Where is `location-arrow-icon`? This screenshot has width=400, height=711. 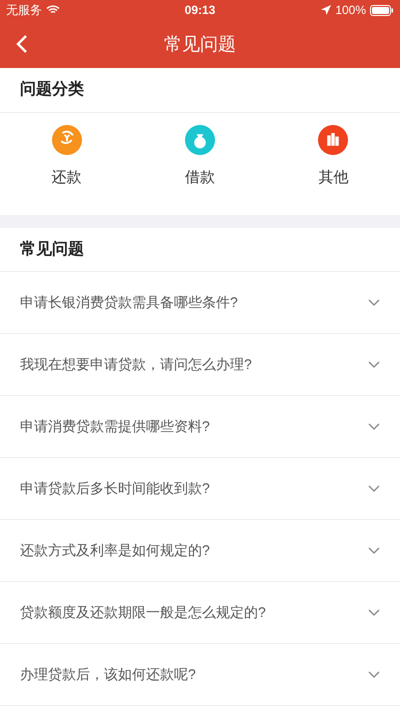 location-arrow-icon is located at coordinates (326, 10).